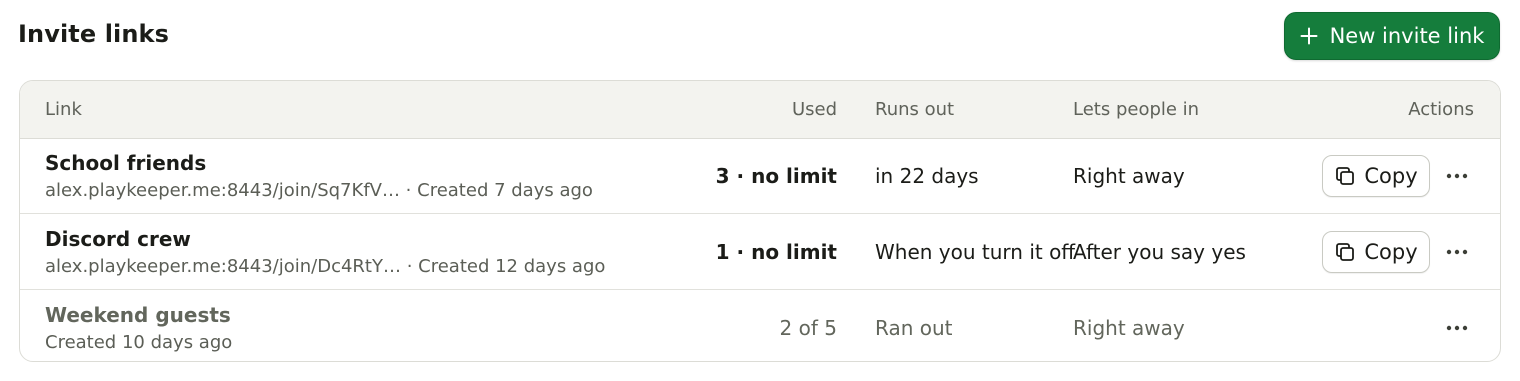 The height and width of the screenshot is (381, 1520). I want to click on link-name: School friends, so click(126, 162).